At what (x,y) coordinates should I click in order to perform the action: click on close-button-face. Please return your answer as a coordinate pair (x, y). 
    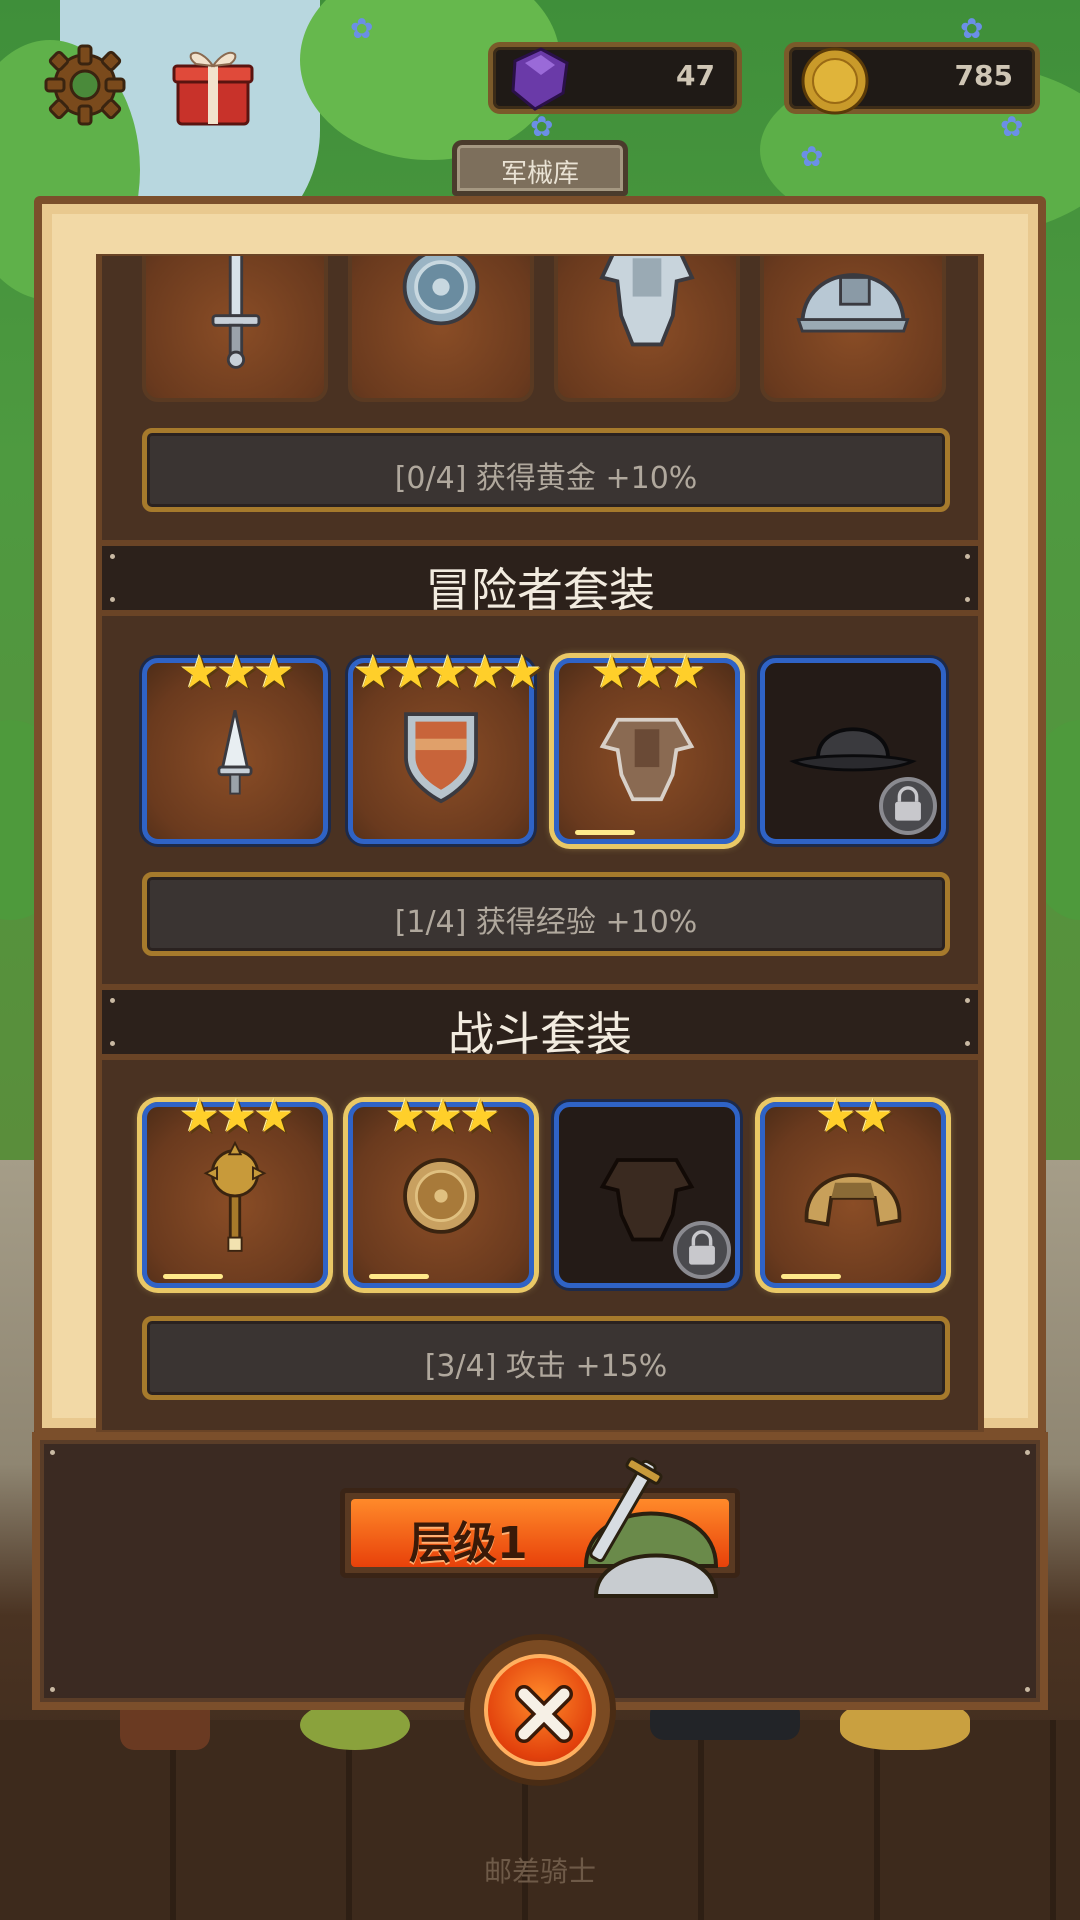
    Looking at the image, I should click on (540, 1710).